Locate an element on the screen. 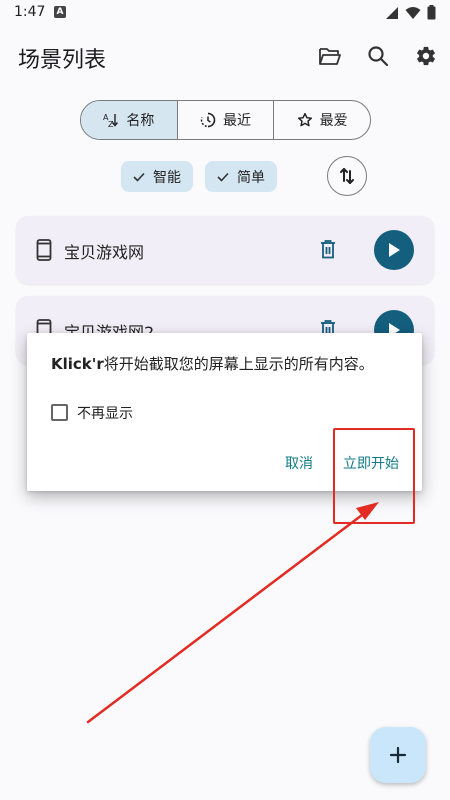 This screenshot has width=450, height=800. plus-icon is located at coordinates (398, 755).